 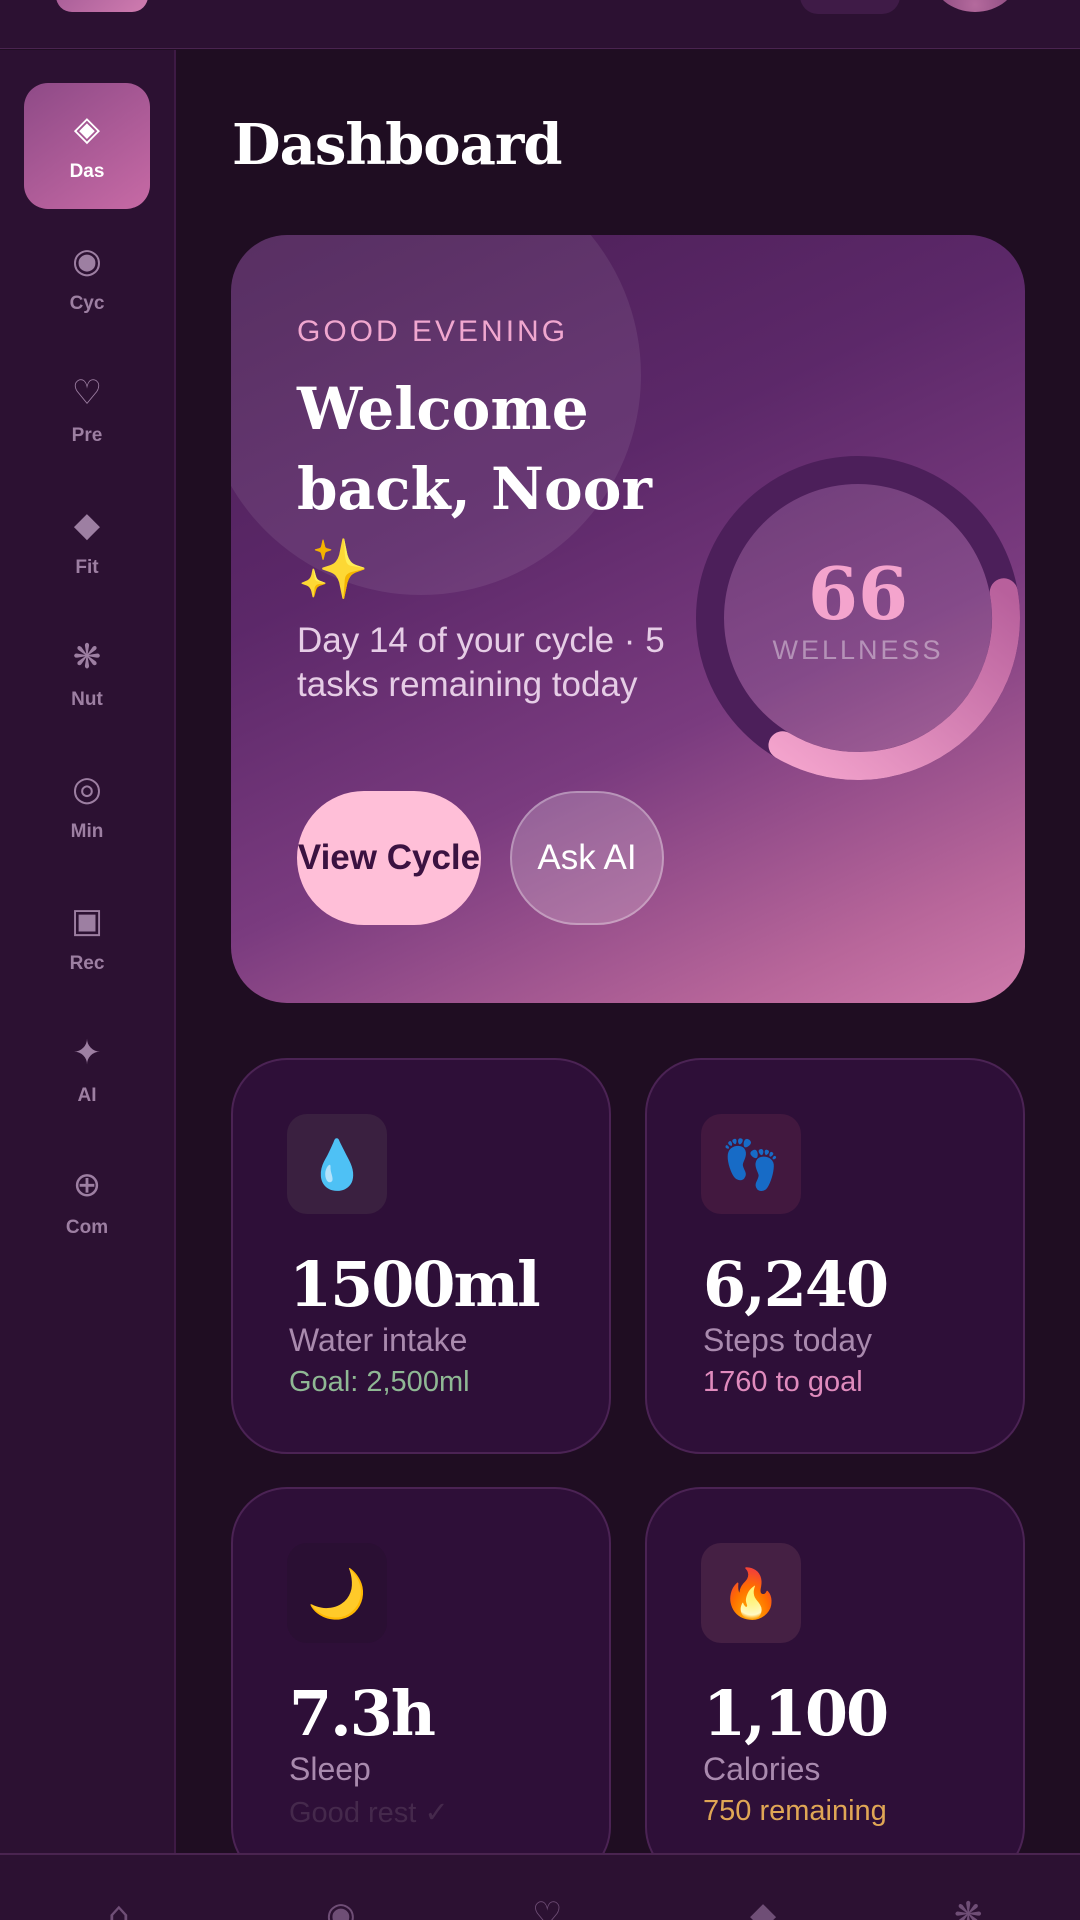 I want to click on page-title: Dashboard, so click(x=397, y=145).